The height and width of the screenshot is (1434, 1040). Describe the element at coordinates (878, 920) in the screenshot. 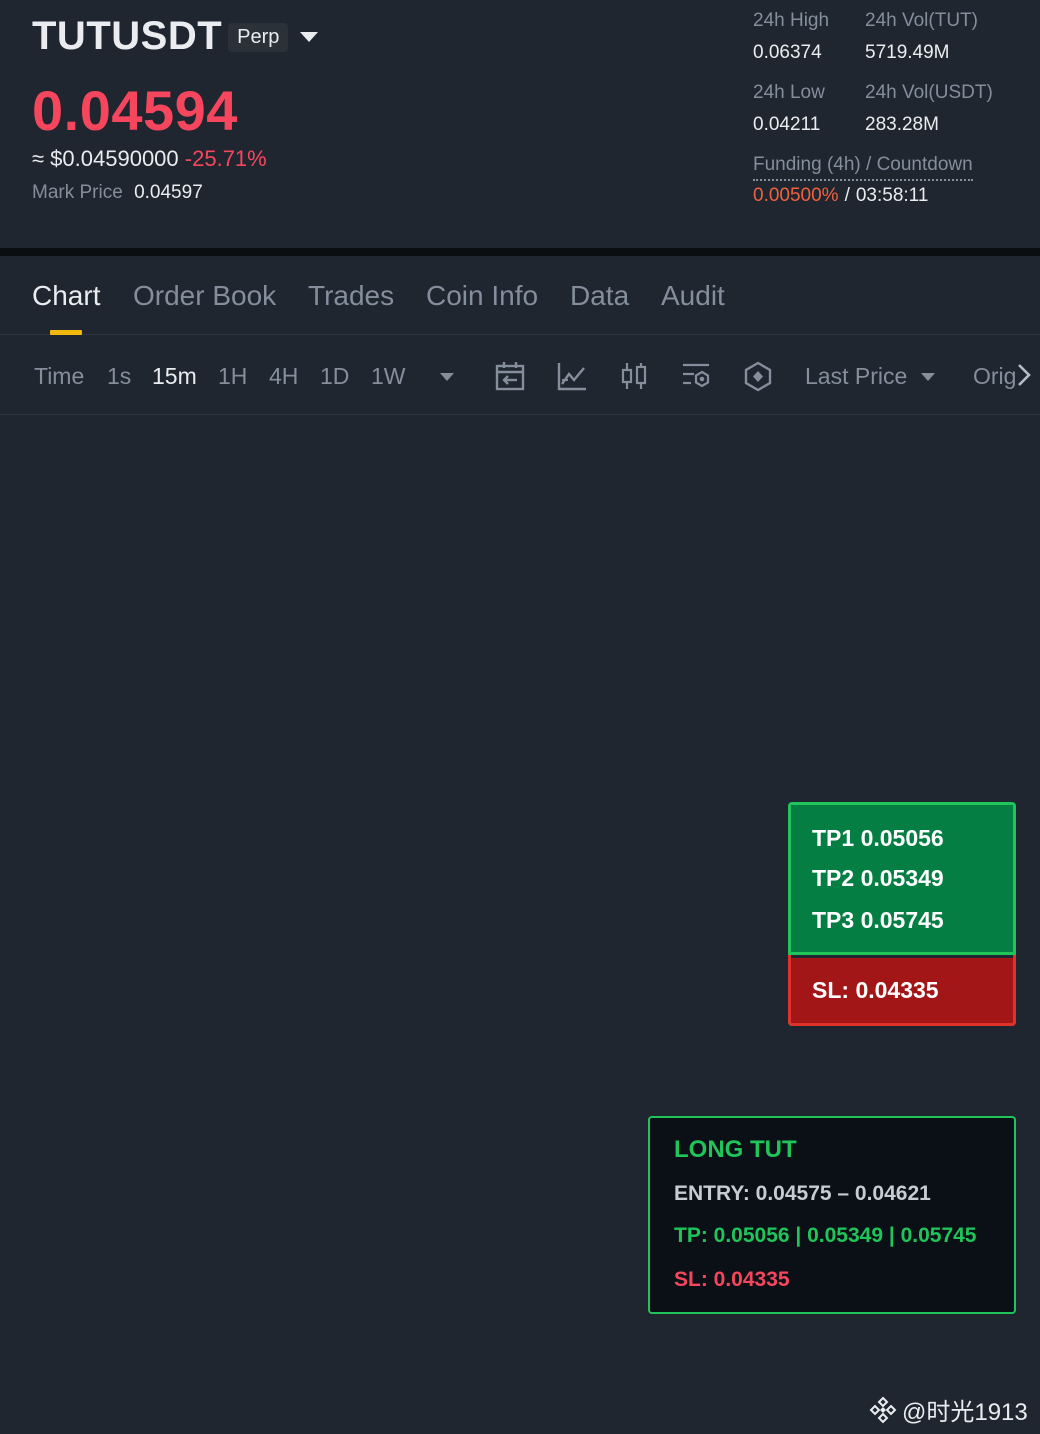

I see `tp3-label: TP3 0.05745` at that location.